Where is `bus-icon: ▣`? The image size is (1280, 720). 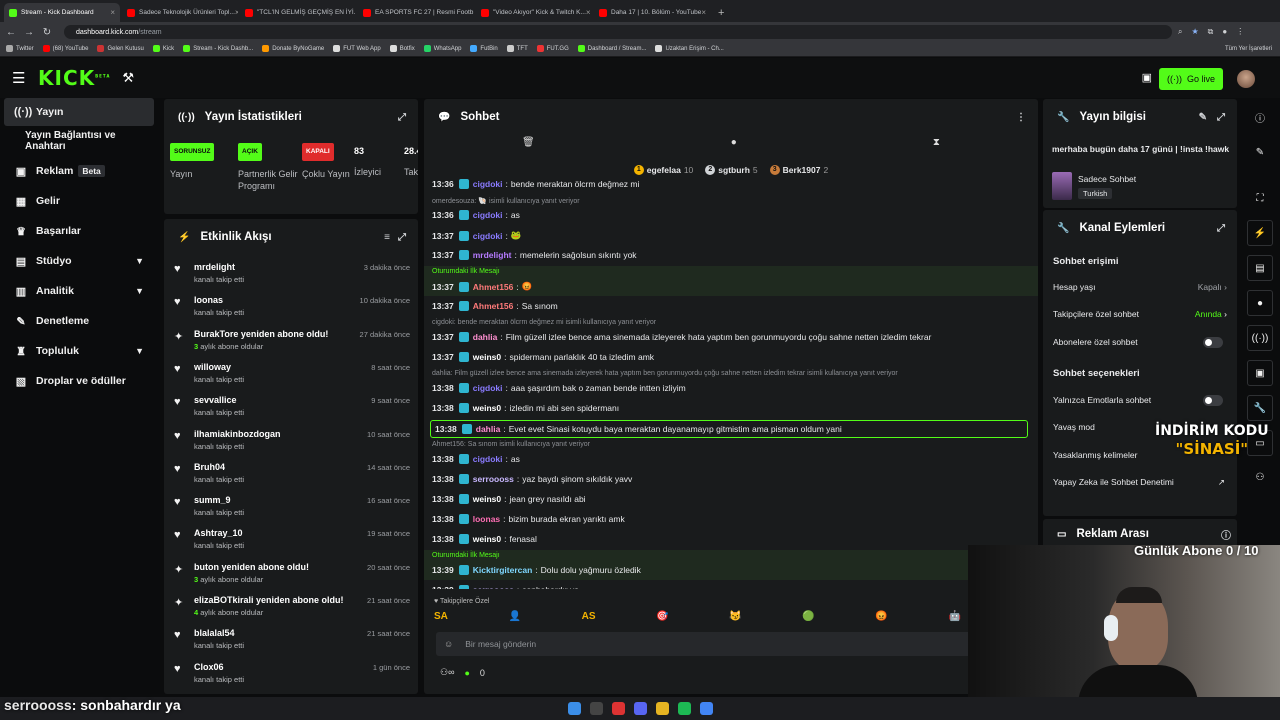
bus-icon: ▣ is located at coordinates (1260, 373).